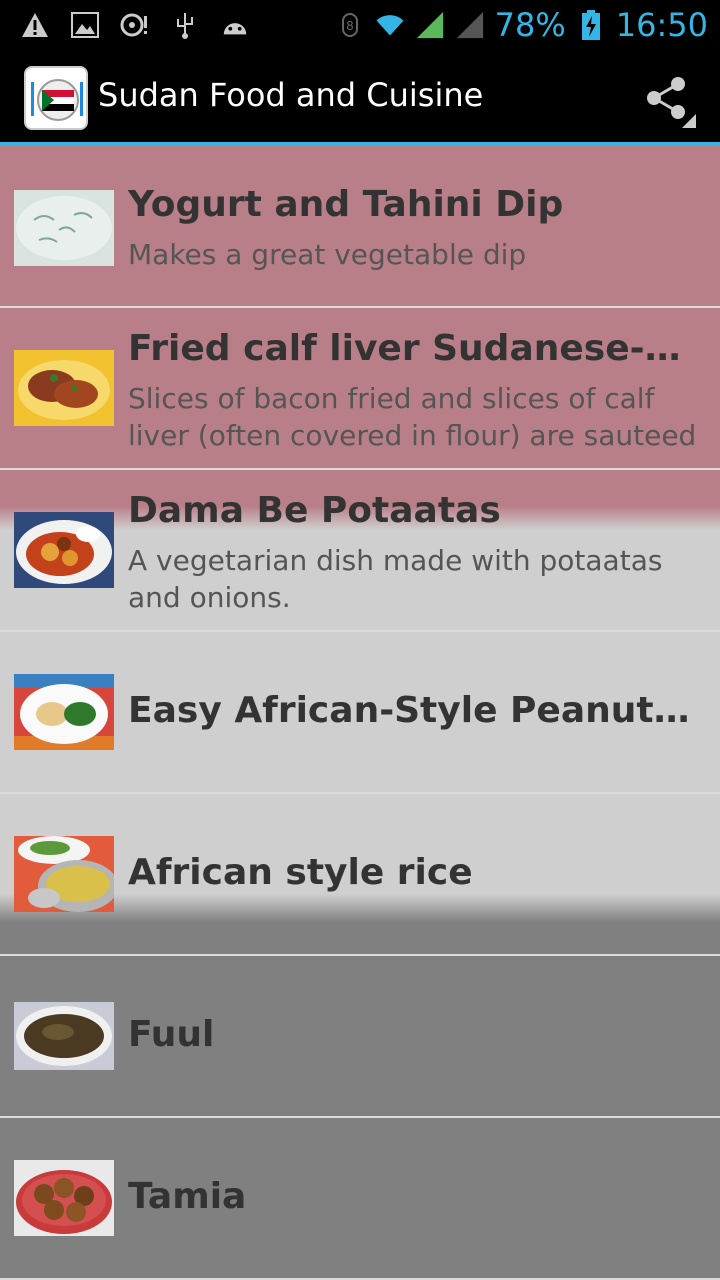 The height and width of the screenshot is (1280, 720). What do you see at coordinates (64, 1040) in the screenshot?
I see `fuul-thumbnail` at bounding box center [64, 1040].